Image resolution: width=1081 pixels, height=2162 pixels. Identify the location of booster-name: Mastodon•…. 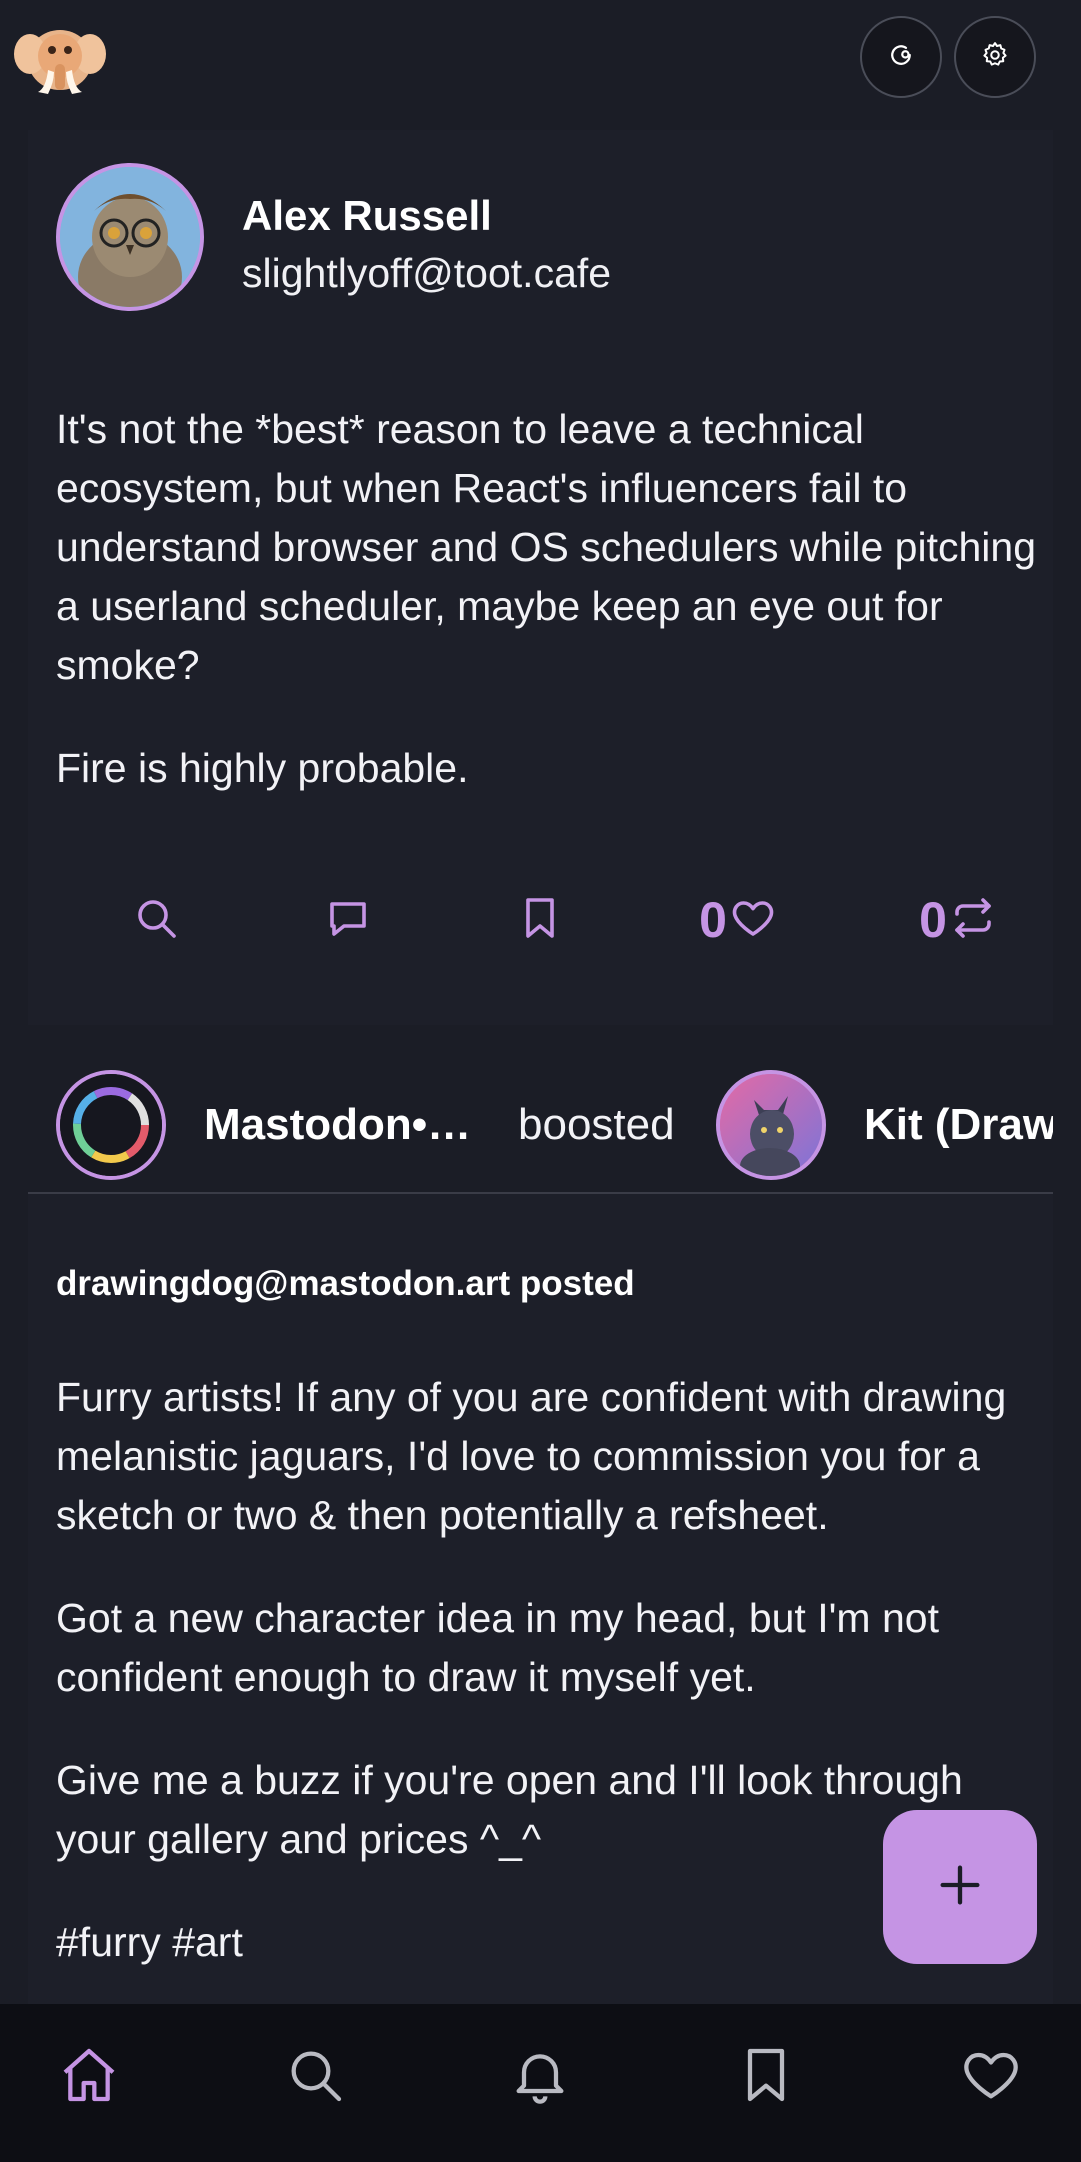
(337, 1125).